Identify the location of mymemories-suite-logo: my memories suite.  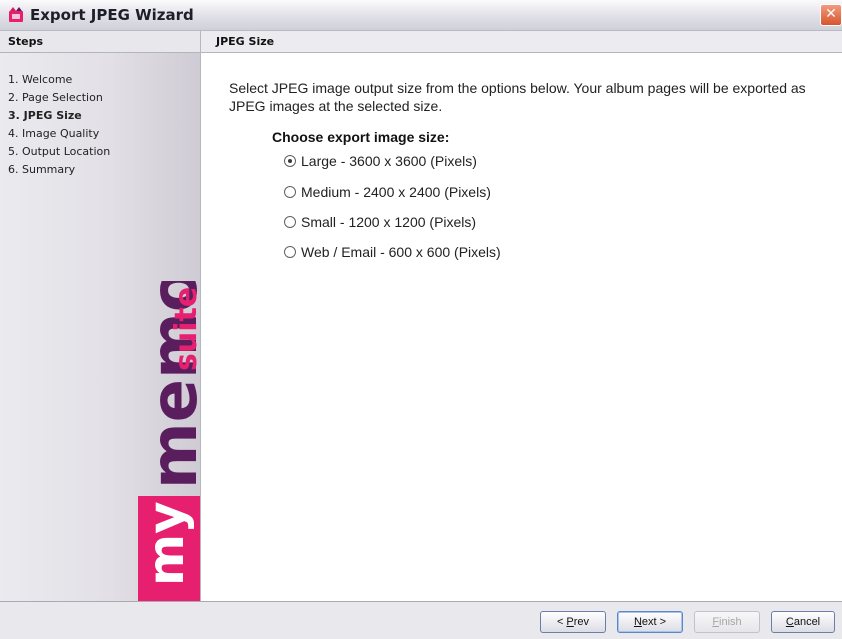
(168, 441).